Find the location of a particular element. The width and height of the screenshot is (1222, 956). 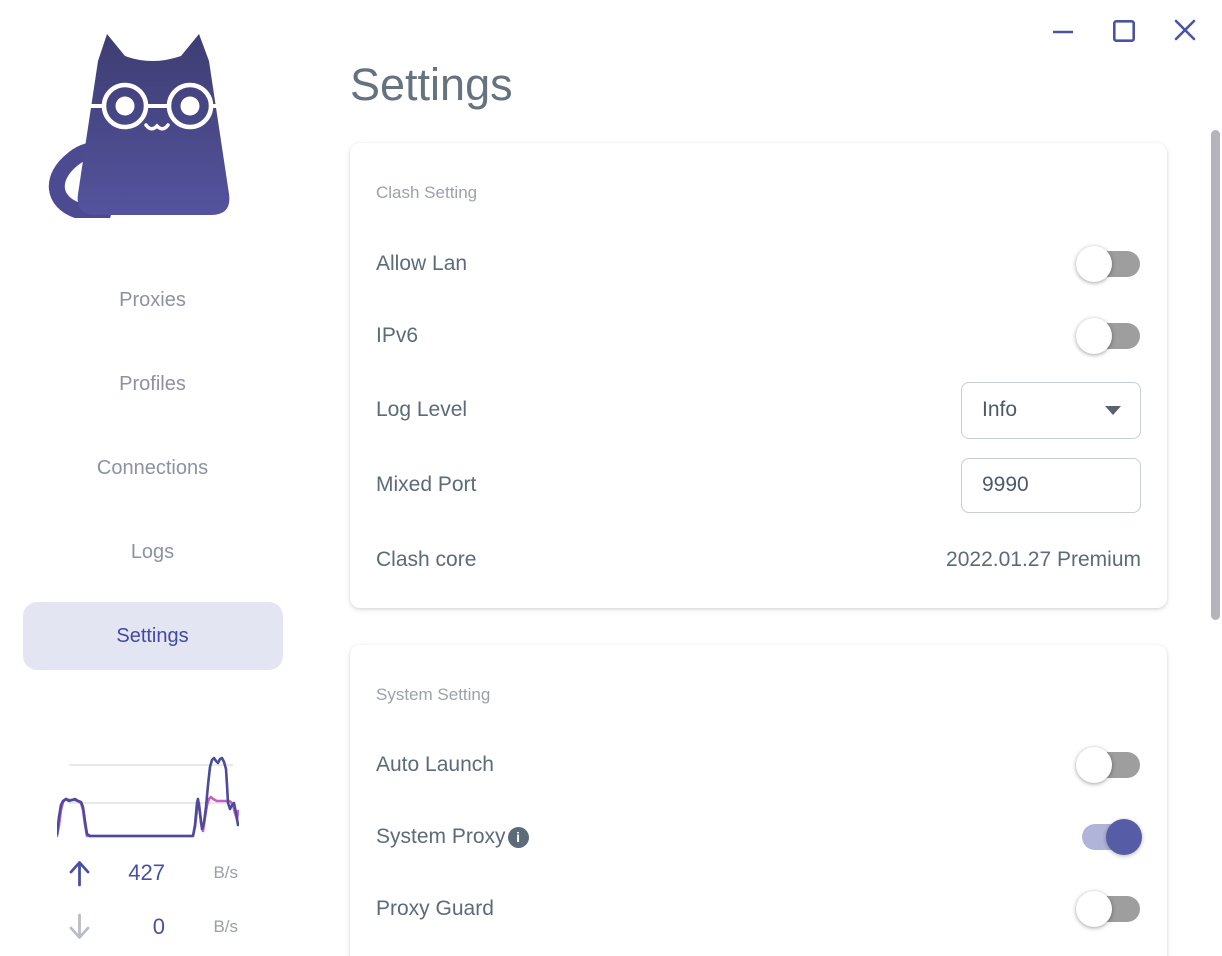

sidebar-item-profiles: Profiles is located at coordinates (153, 384).